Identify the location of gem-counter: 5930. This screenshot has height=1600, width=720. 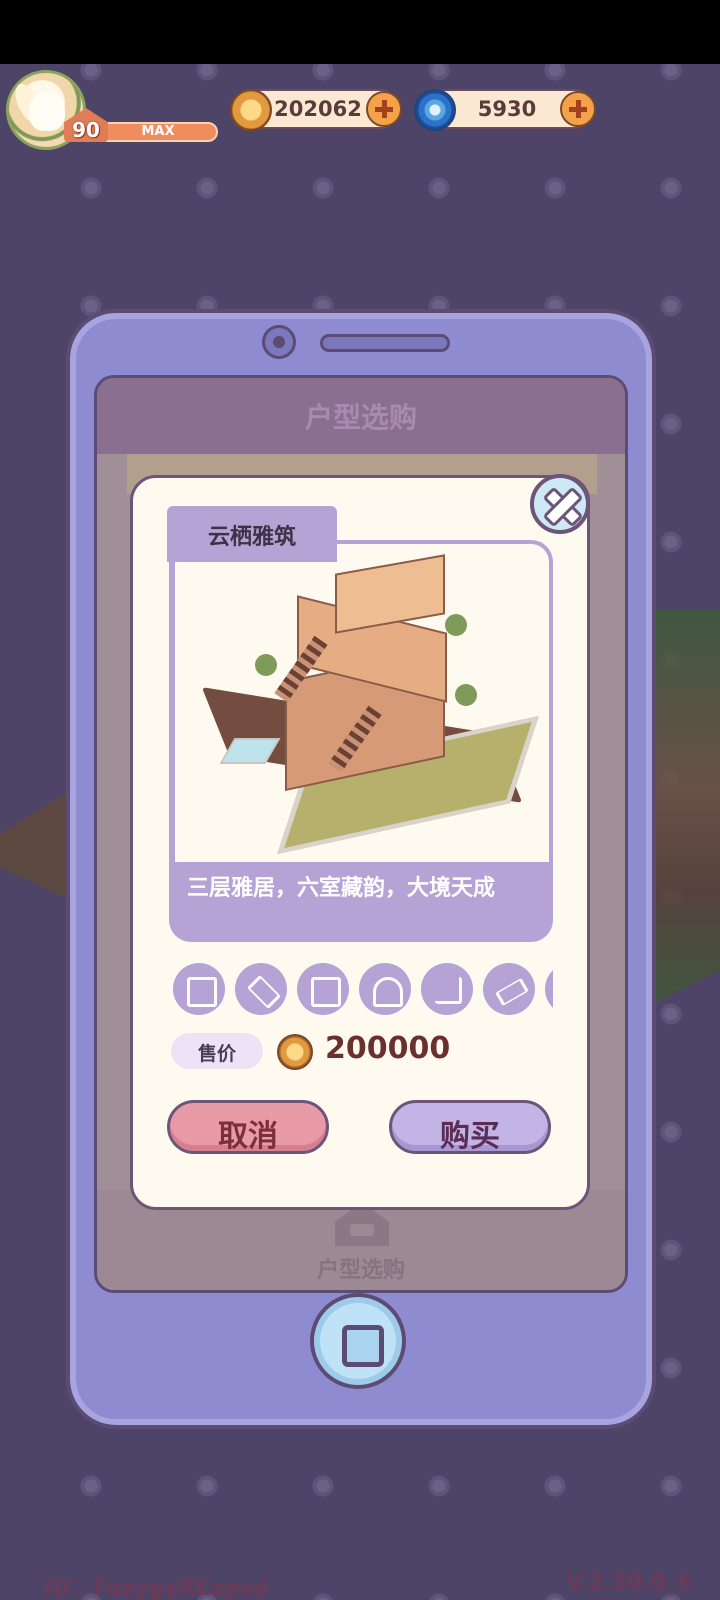
(505, 110).